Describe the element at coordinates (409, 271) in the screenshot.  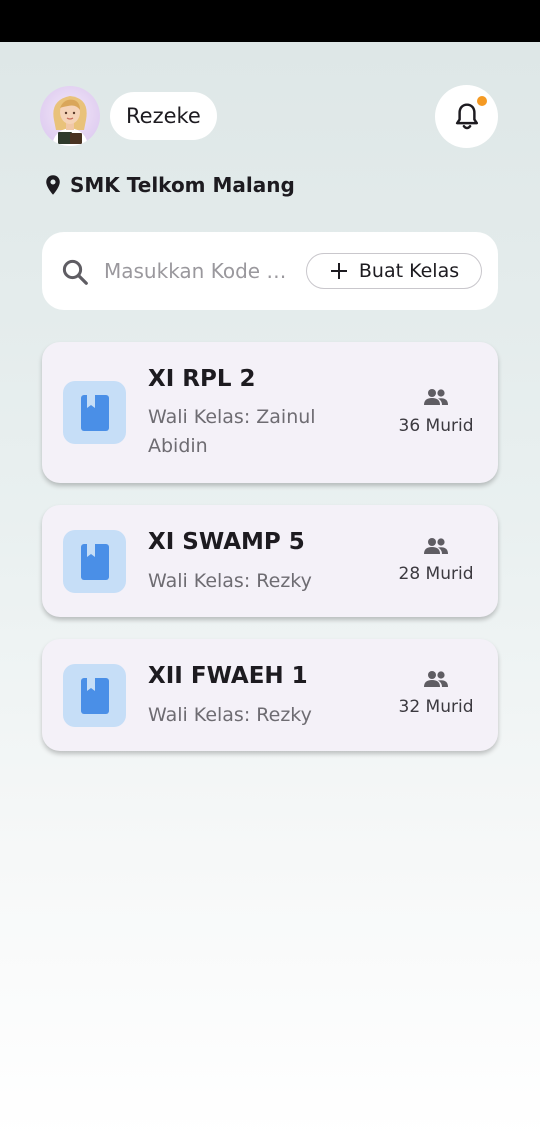
I see `create-class-label: Buat Kelas` at that location.